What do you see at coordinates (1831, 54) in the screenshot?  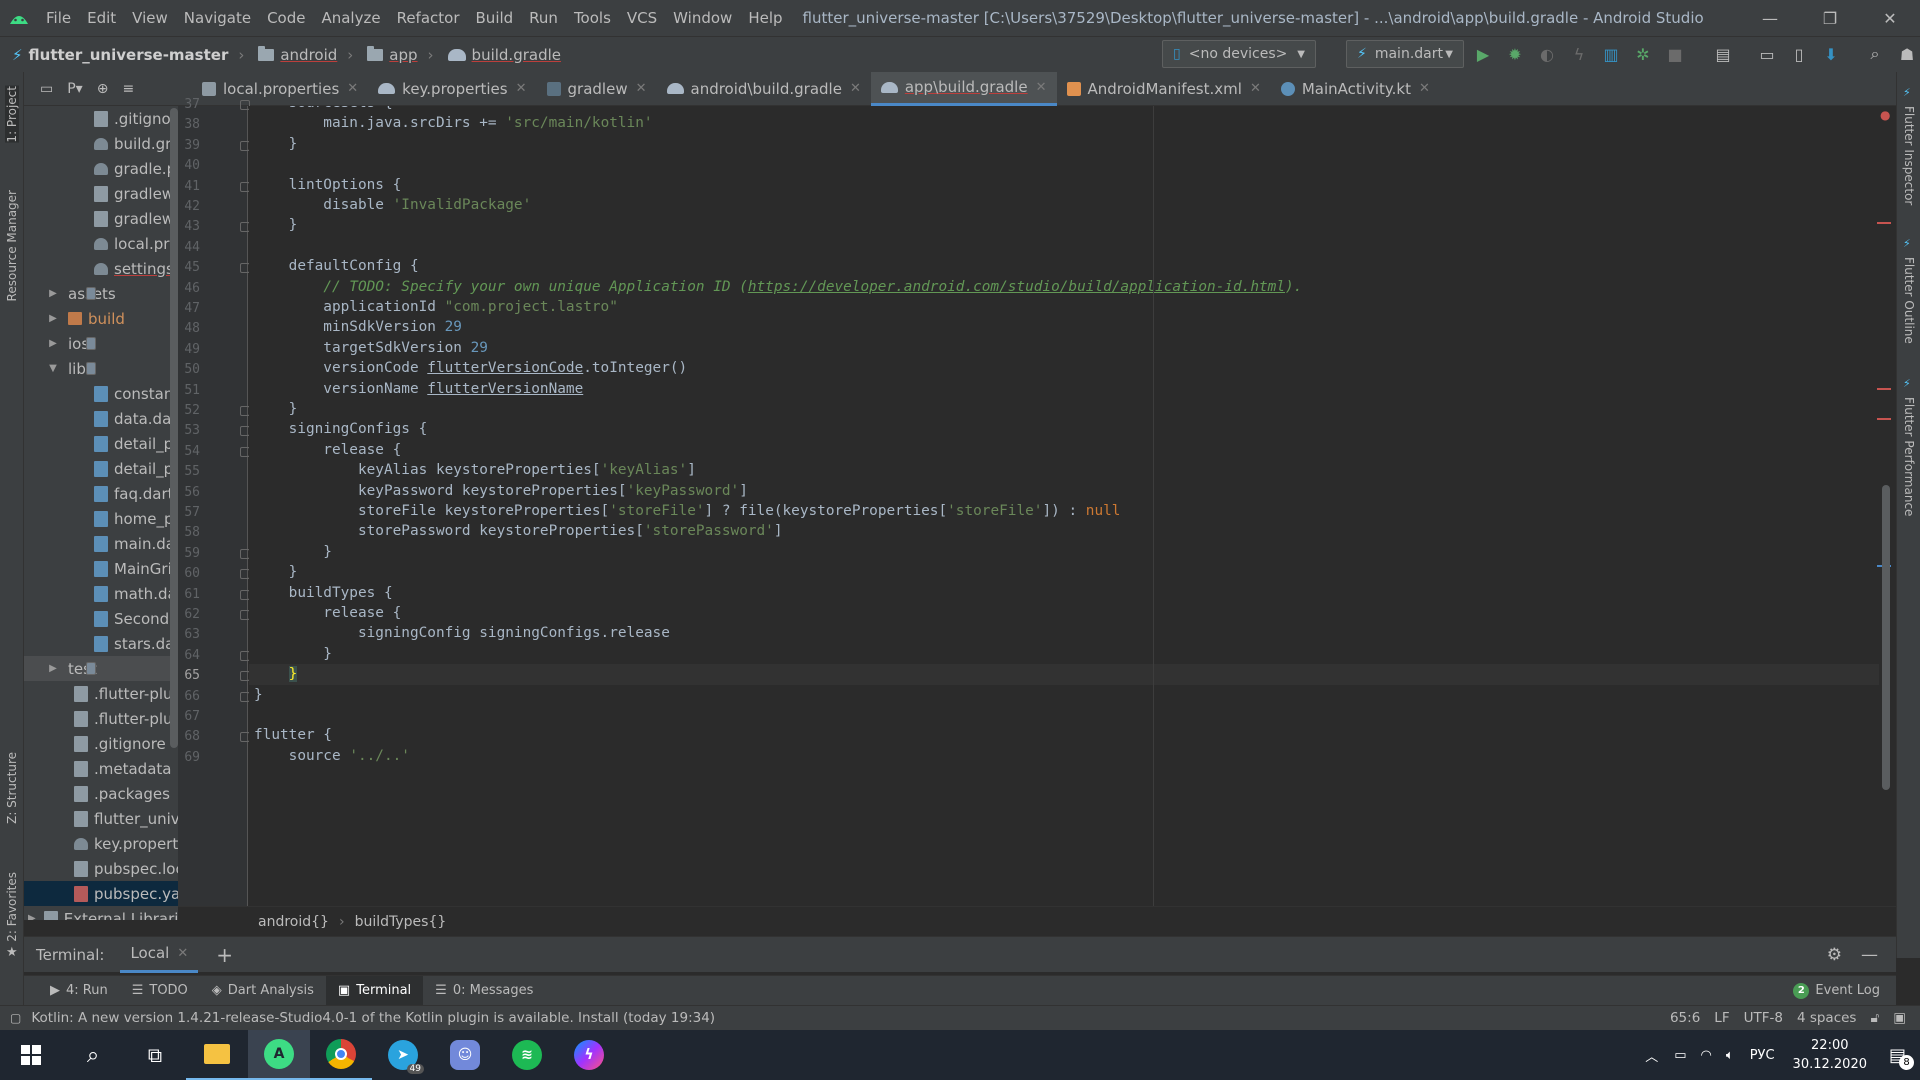 I see `sdk-manager-icon: ⬇` at bounding box center [1831, 54].